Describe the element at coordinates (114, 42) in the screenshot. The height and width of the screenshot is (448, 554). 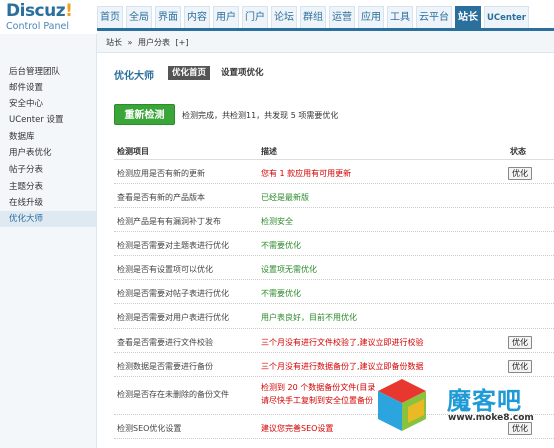
I see `breadcrumb-root: 站长` at that location.